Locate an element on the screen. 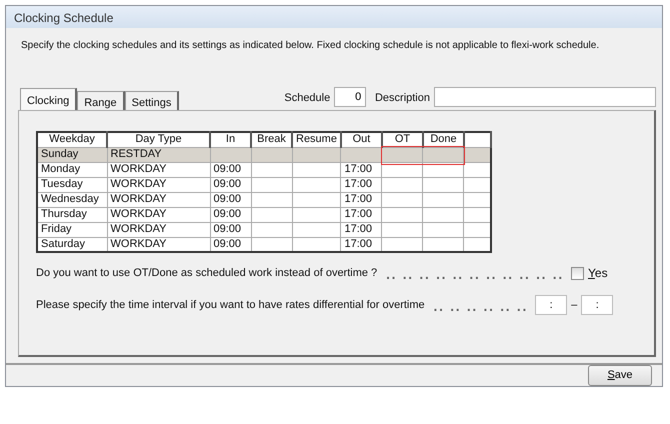  table-cell: Sunday is located at coordinates (72, 154).